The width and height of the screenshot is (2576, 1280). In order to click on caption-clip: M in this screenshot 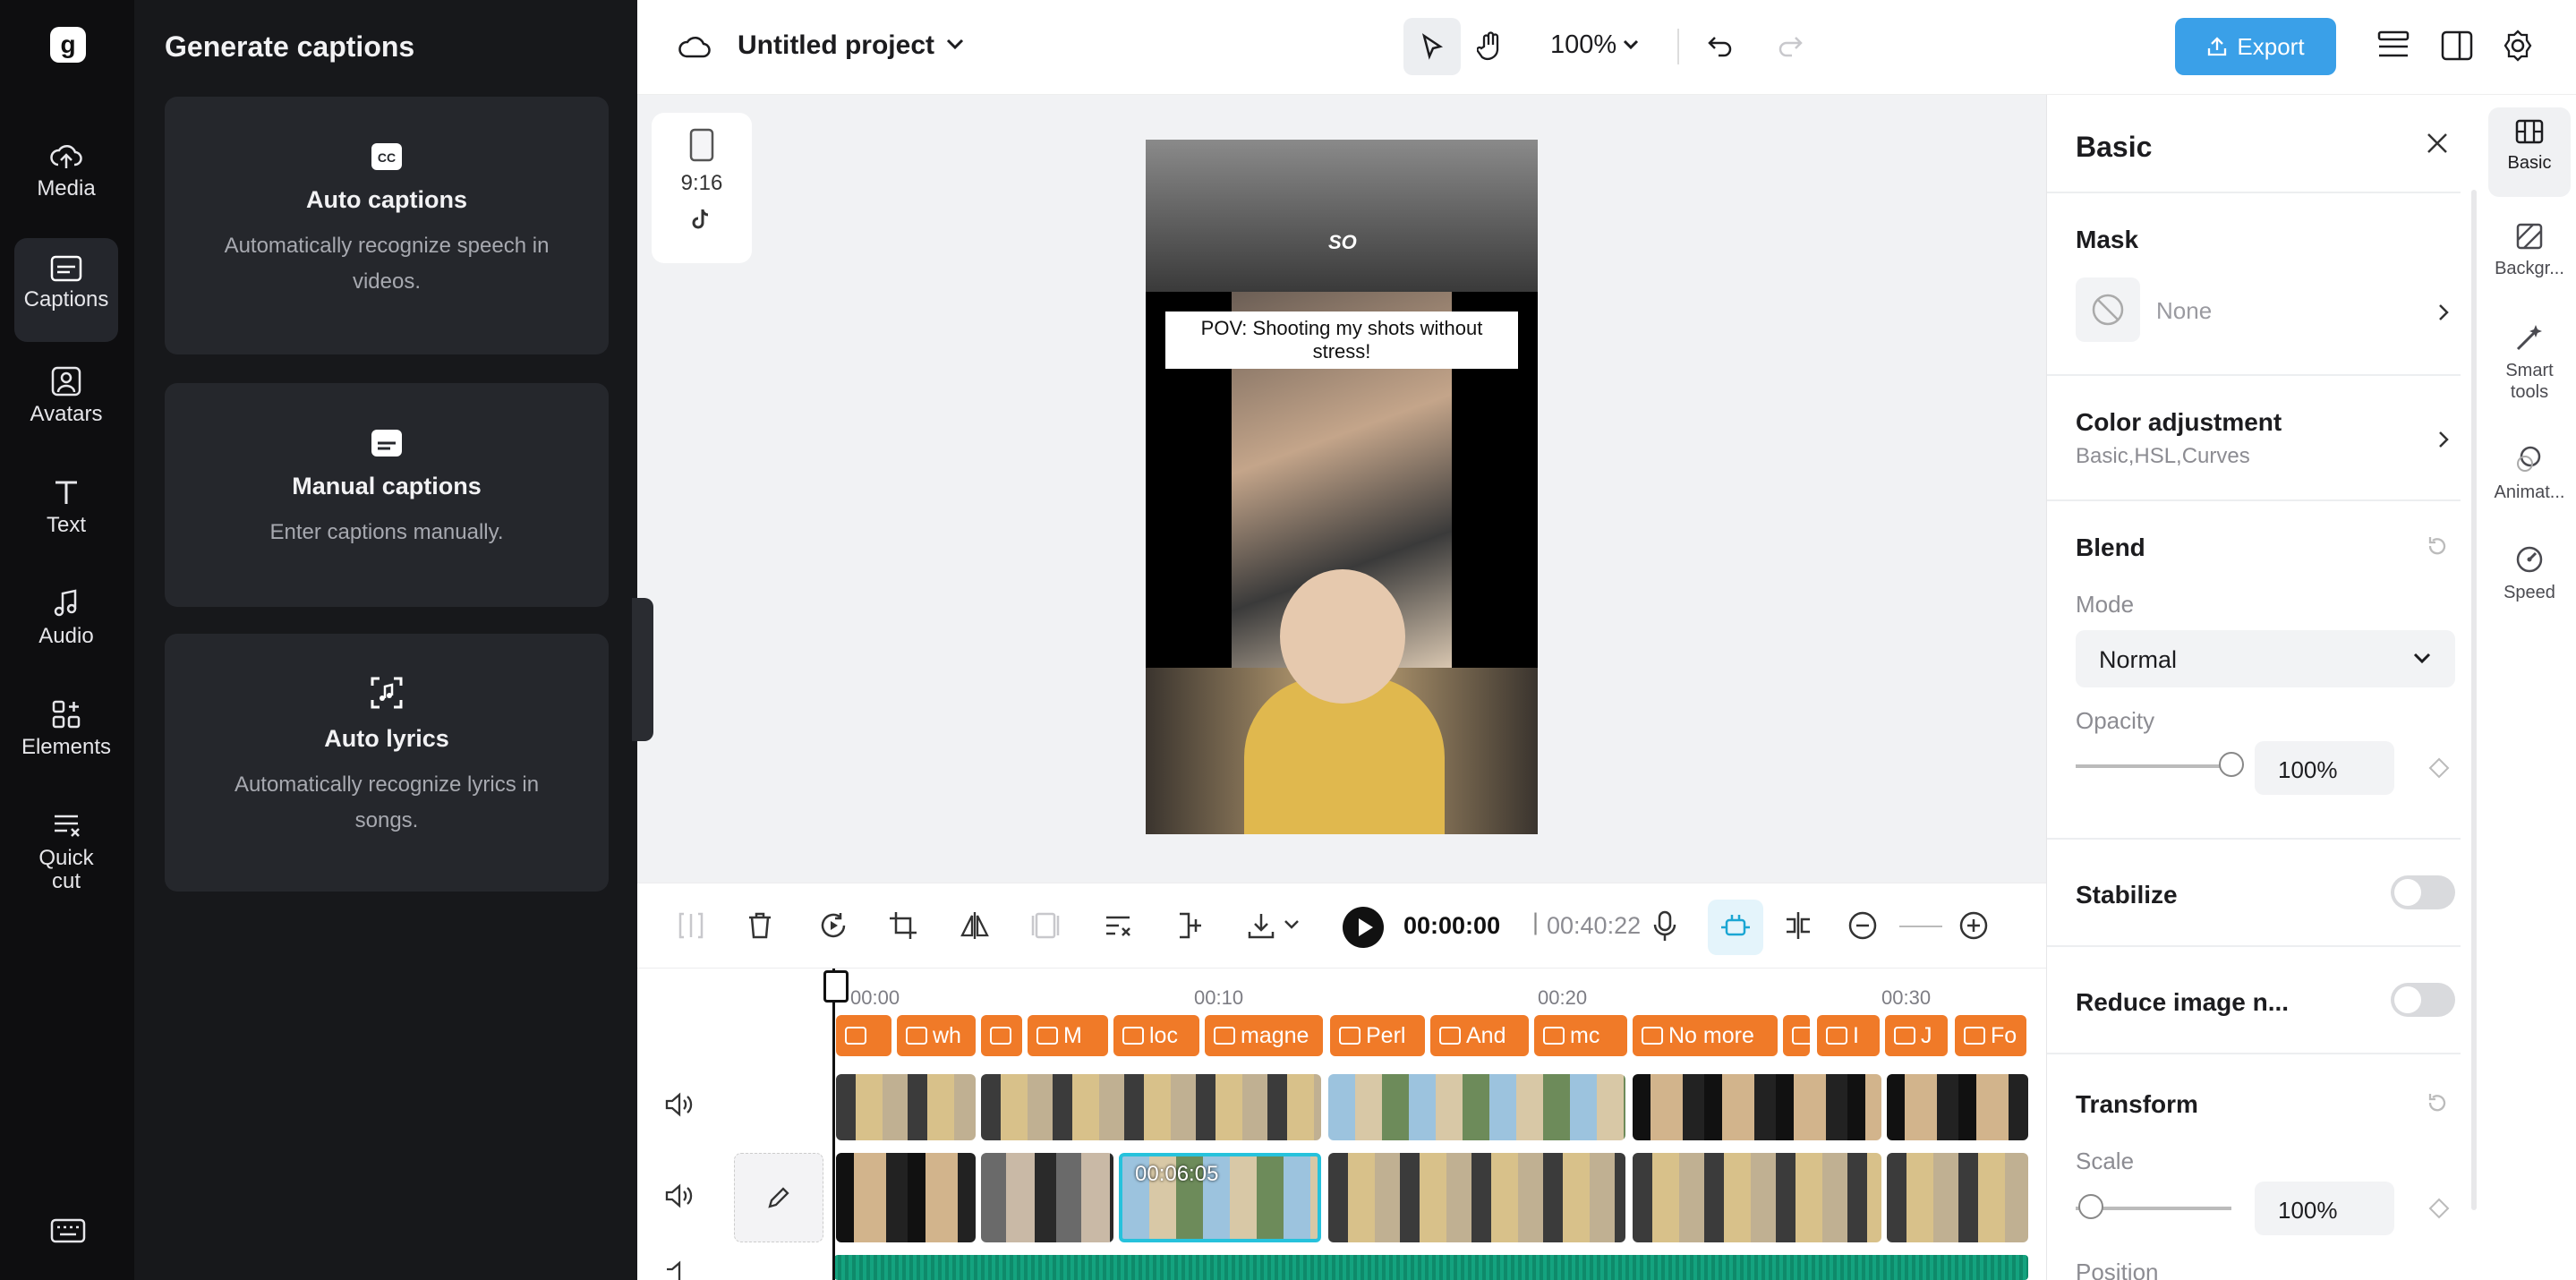, I will do `click(1068, 1035)`.